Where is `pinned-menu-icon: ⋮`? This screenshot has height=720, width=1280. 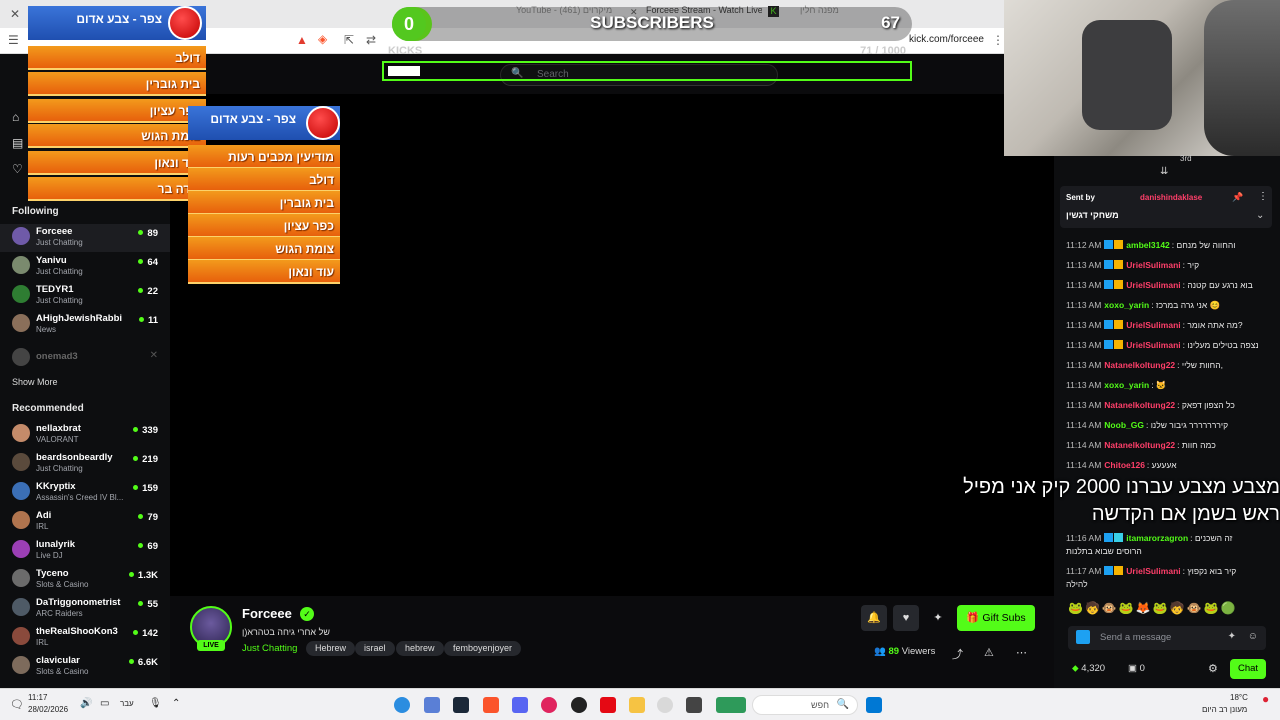
pinned-menu-icon: ⋮ is located at coordinates (1263, 196).